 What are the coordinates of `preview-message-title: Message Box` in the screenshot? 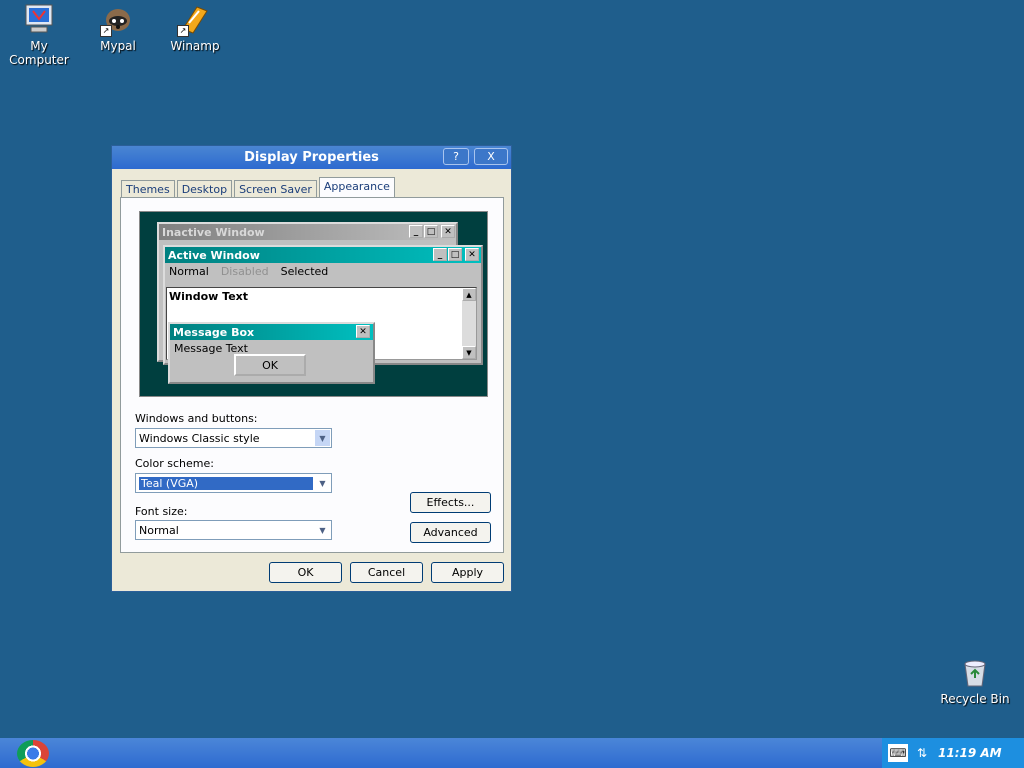 It's located at (214, 332).